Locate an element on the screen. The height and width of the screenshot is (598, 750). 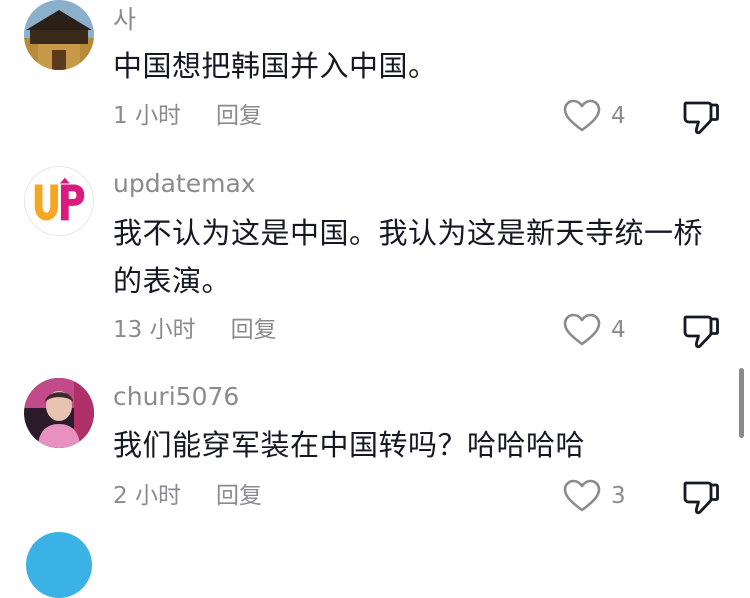
person-photo-icon is located at coordinates (59, 413).